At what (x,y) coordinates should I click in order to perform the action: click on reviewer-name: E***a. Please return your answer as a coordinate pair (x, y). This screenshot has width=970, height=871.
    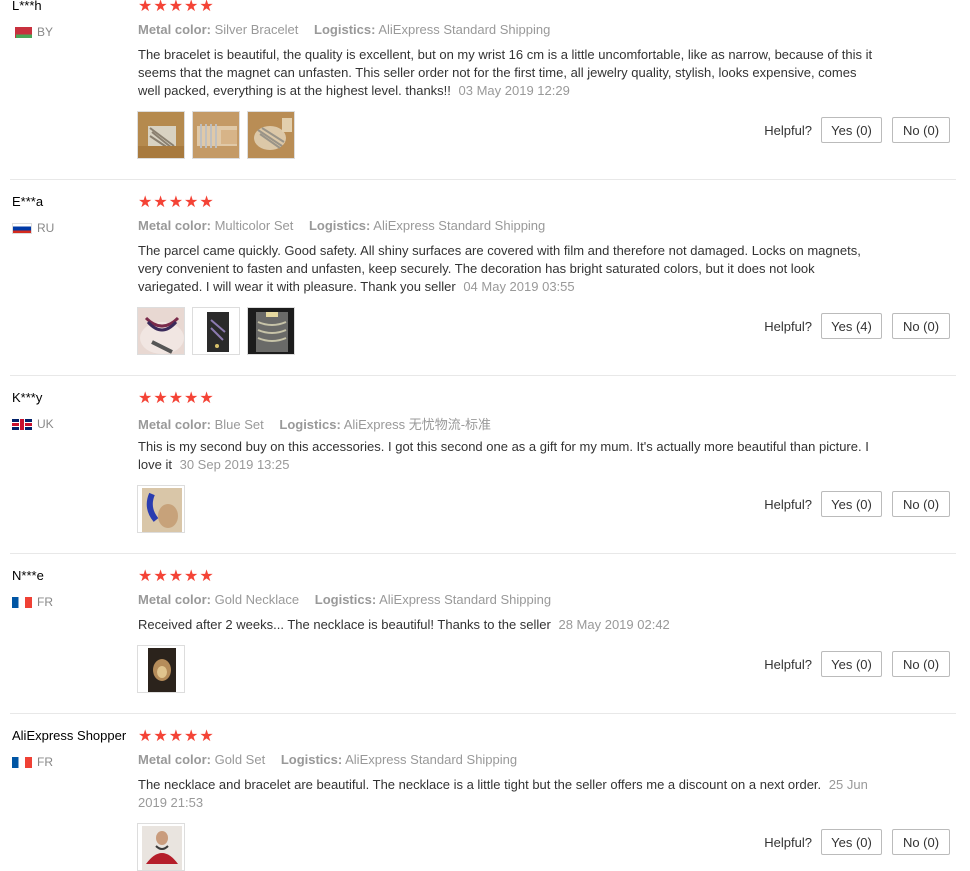
    Looking at the image, I should click on (28, 201).